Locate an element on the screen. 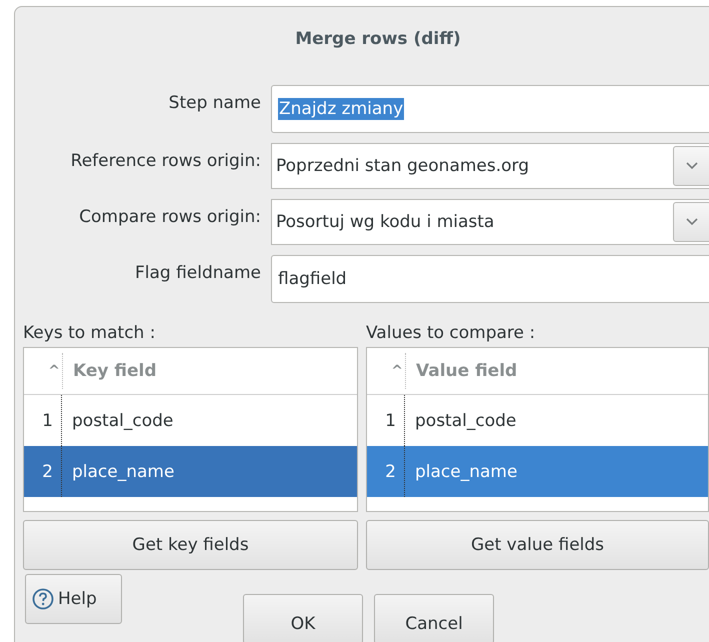  field-label: Reference rows origin: is located at coordinates (165, 160).